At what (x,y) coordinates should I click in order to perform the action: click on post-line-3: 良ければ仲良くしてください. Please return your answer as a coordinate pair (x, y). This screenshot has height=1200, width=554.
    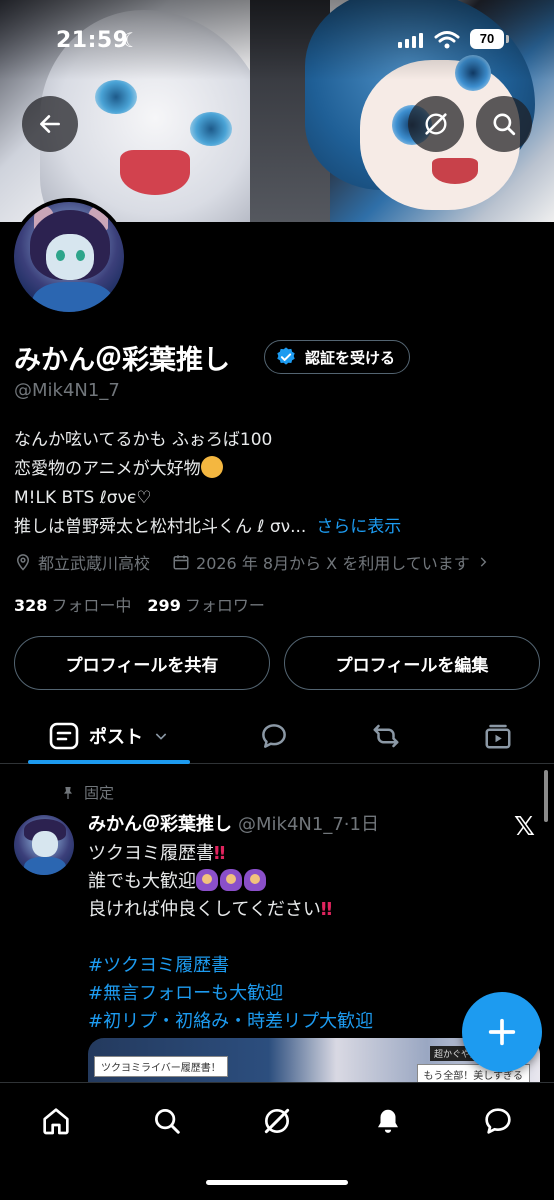
    Looking at the image, I should click on (204, 909).